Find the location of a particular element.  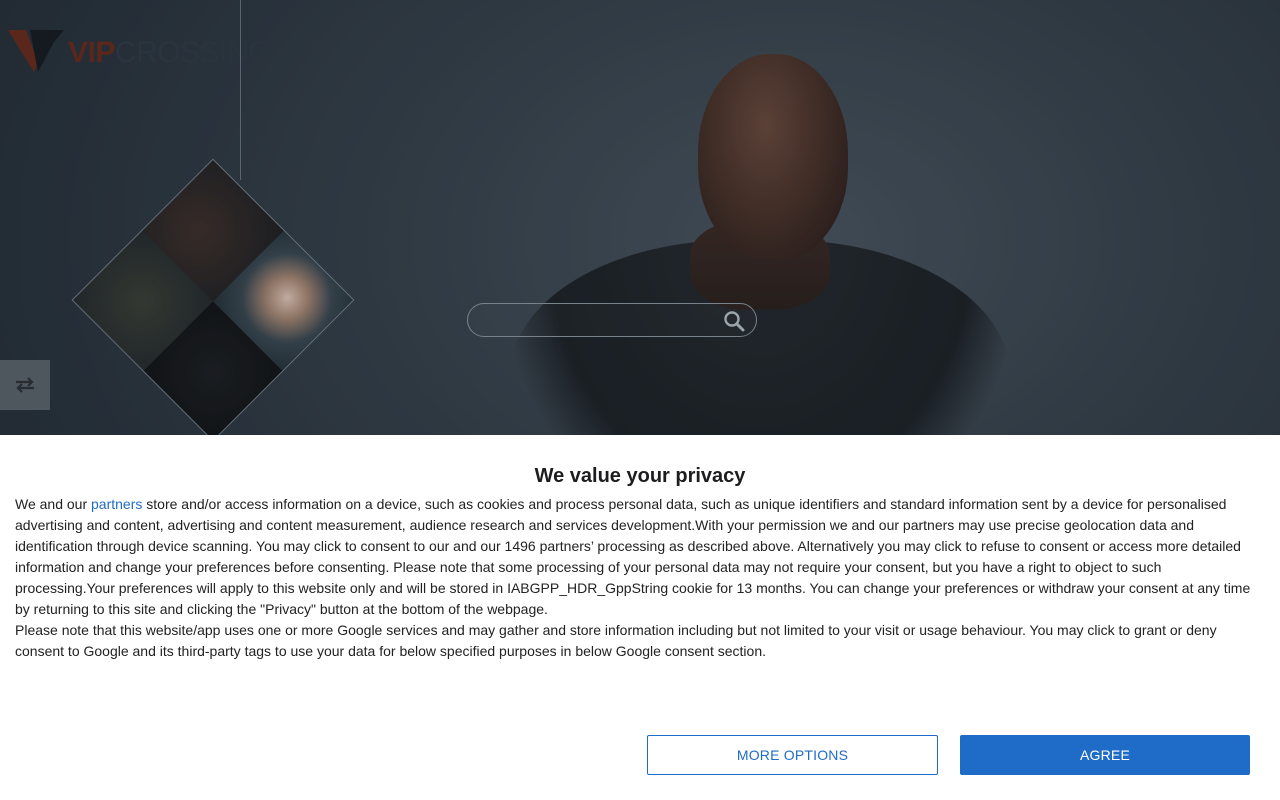

search-bar is located at coordinates (612, 320).